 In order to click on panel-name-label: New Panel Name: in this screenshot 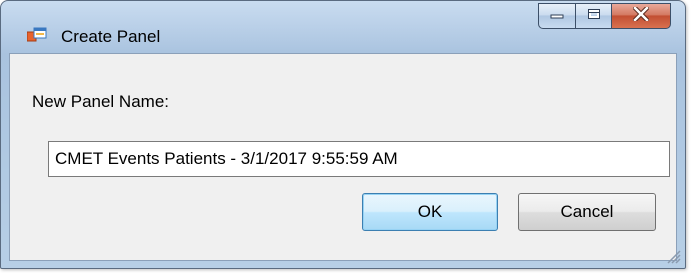, I will do `click(101, 101)`.